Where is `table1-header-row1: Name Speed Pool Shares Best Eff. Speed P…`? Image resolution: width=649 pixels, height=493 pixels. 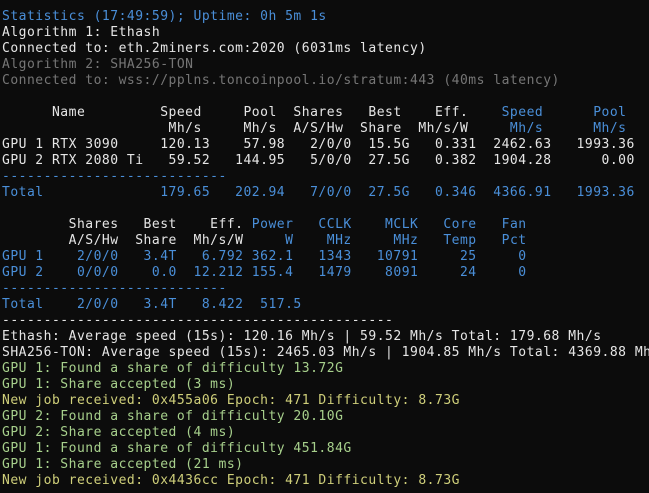
table1-header-row1: Name Speed Pool Shares Best Eff. Speed P… is located at coordinates (314, 112).